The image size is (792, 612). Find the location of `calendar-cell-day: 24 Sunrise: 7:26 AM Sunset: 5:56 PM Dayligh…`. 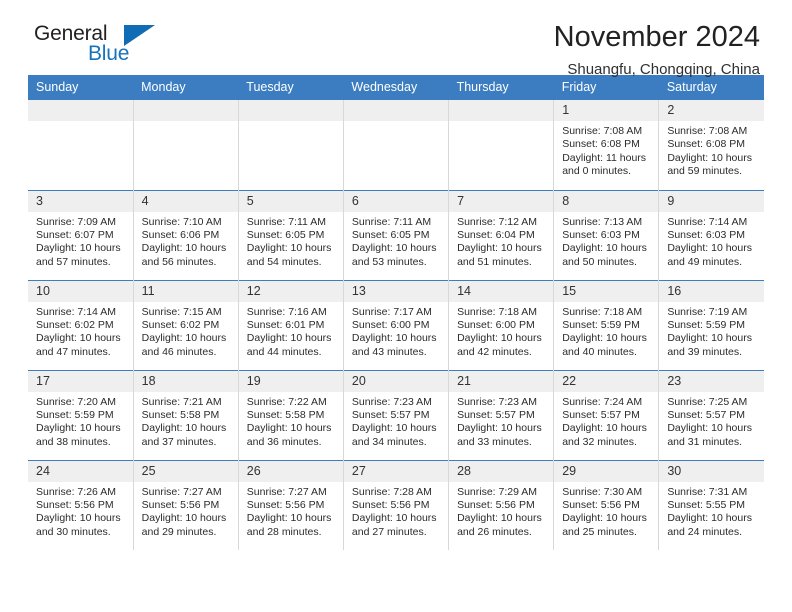

calendar-cell-day: 24 Sunrise: 7:26 AM Sunset: 5:56 PM Dayligh… is located at coordinates (81, 505).